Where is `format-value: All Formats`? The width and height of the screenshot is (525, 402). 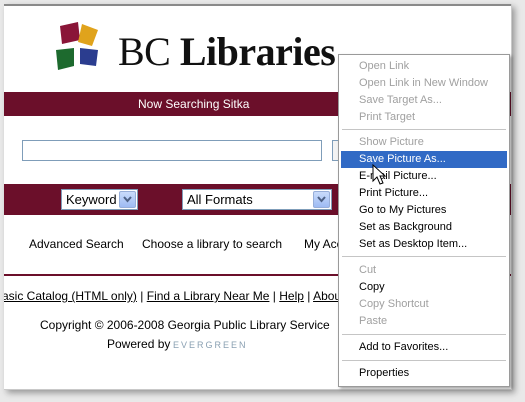 format-value: All Formats is located at coordinates (220, 199).